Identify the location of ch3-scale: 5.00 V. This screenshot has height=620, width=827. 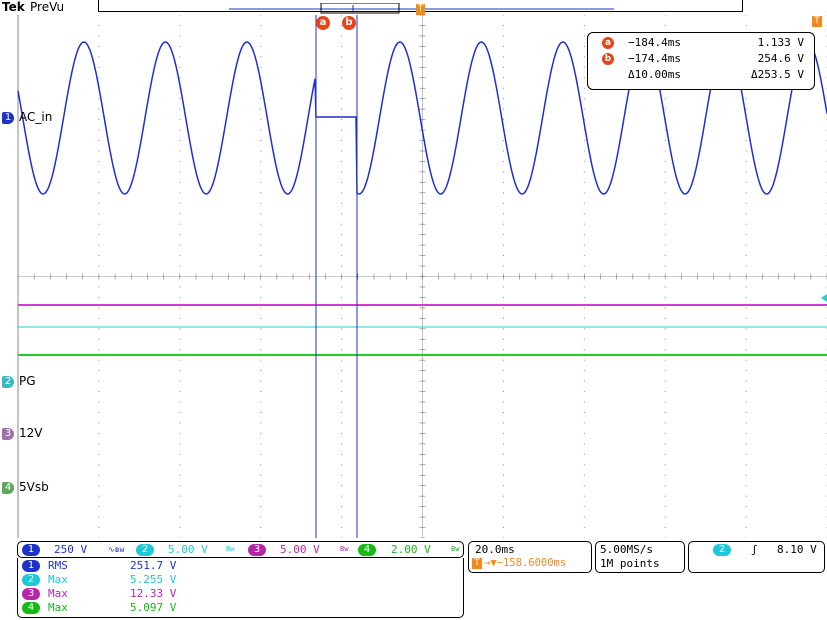
(300, 549).